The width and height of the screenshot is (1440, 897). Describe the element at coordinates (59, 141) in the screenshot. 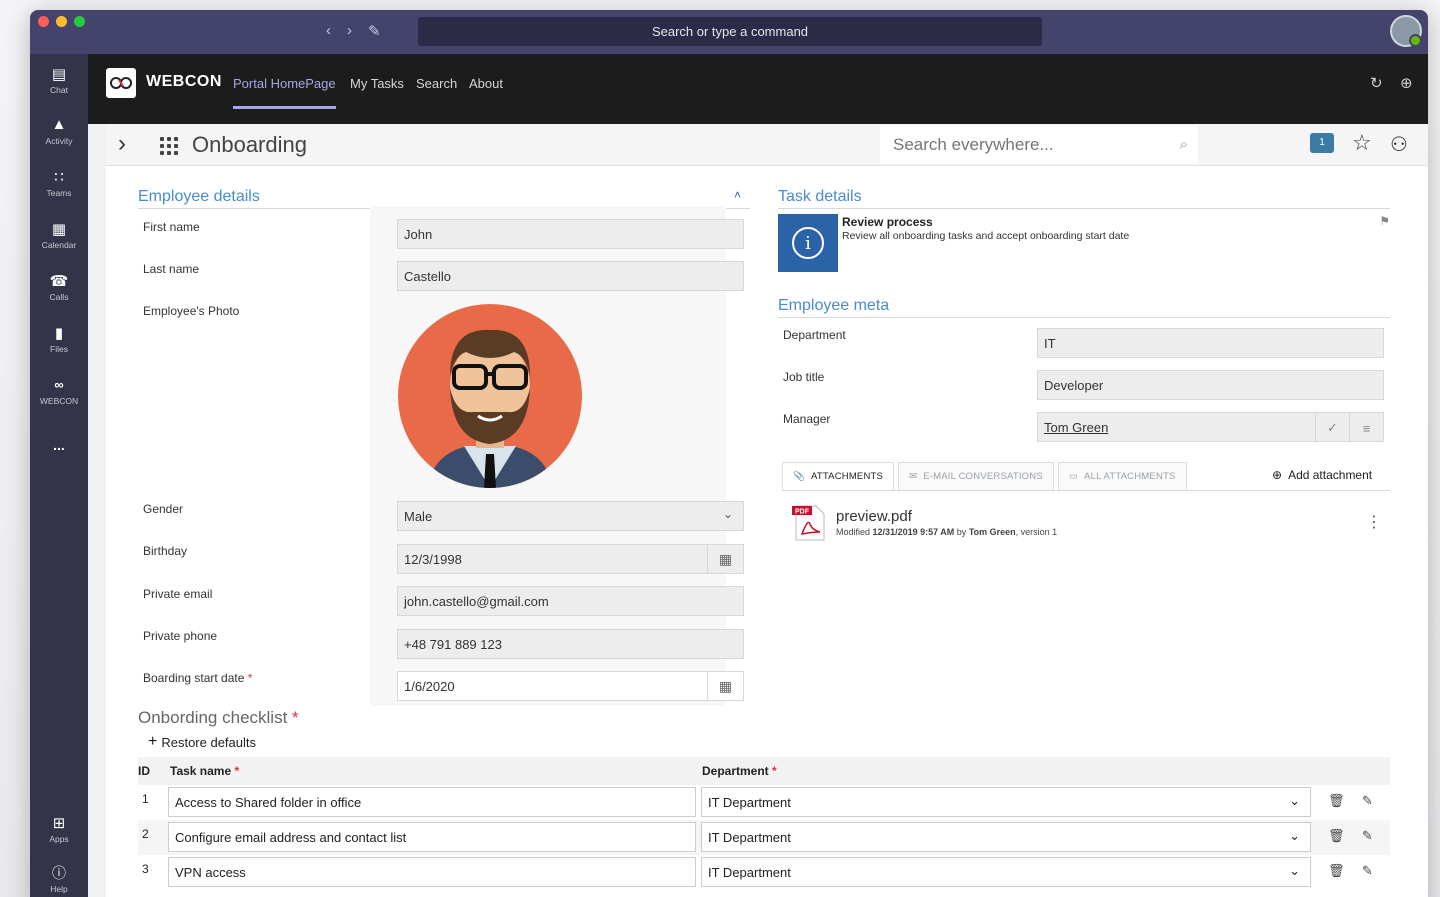

I see `rail-item-label: Activity` at that location.